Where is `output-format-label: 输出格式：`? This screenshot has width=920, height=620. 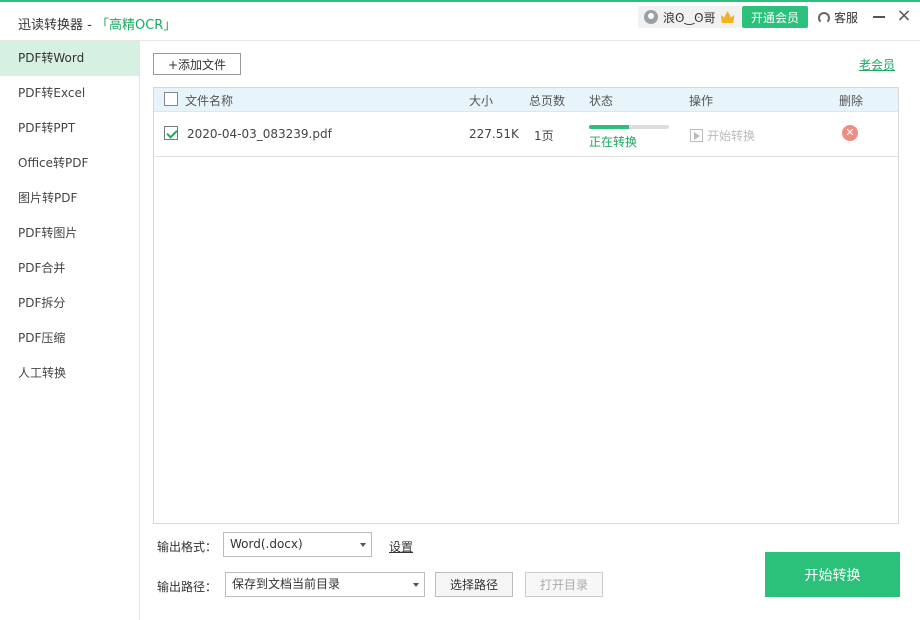
output-format-label: 输出格式： is located at coordinates (187, 546).